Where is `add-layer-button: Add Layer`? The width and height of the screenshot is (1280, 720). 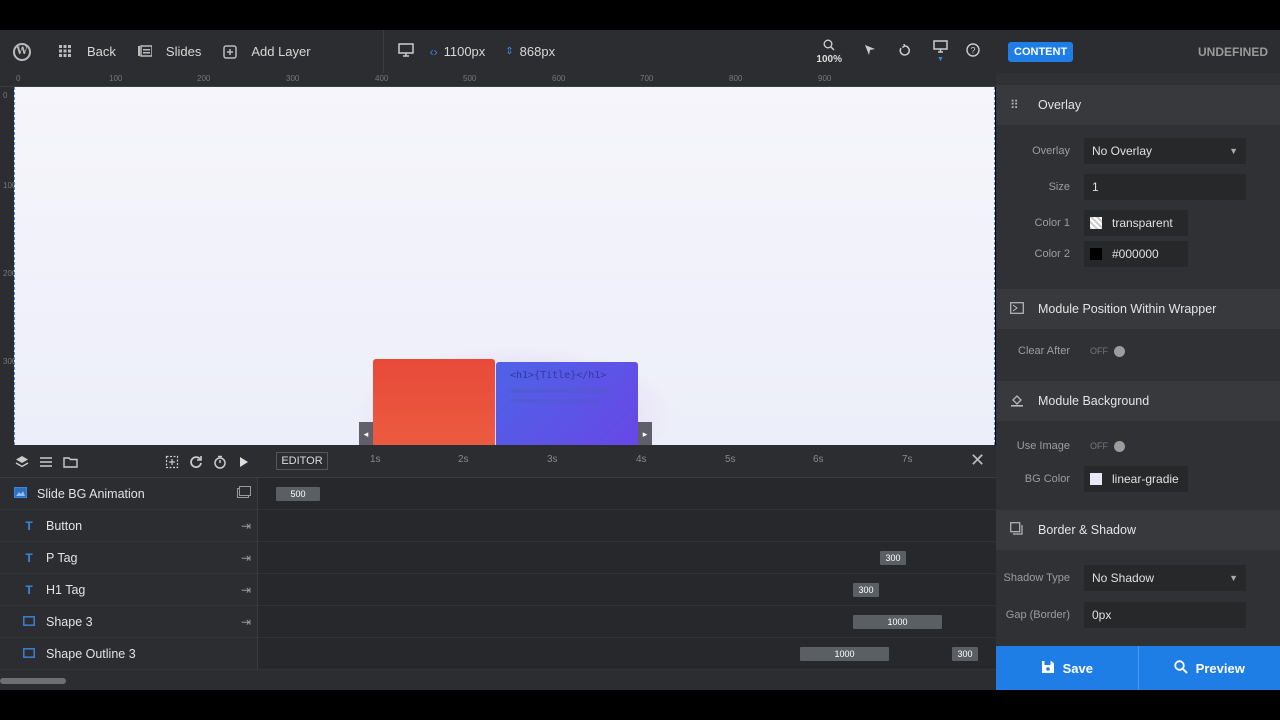 add-layer-button: Add Layer is located at coordinates (267, 51).